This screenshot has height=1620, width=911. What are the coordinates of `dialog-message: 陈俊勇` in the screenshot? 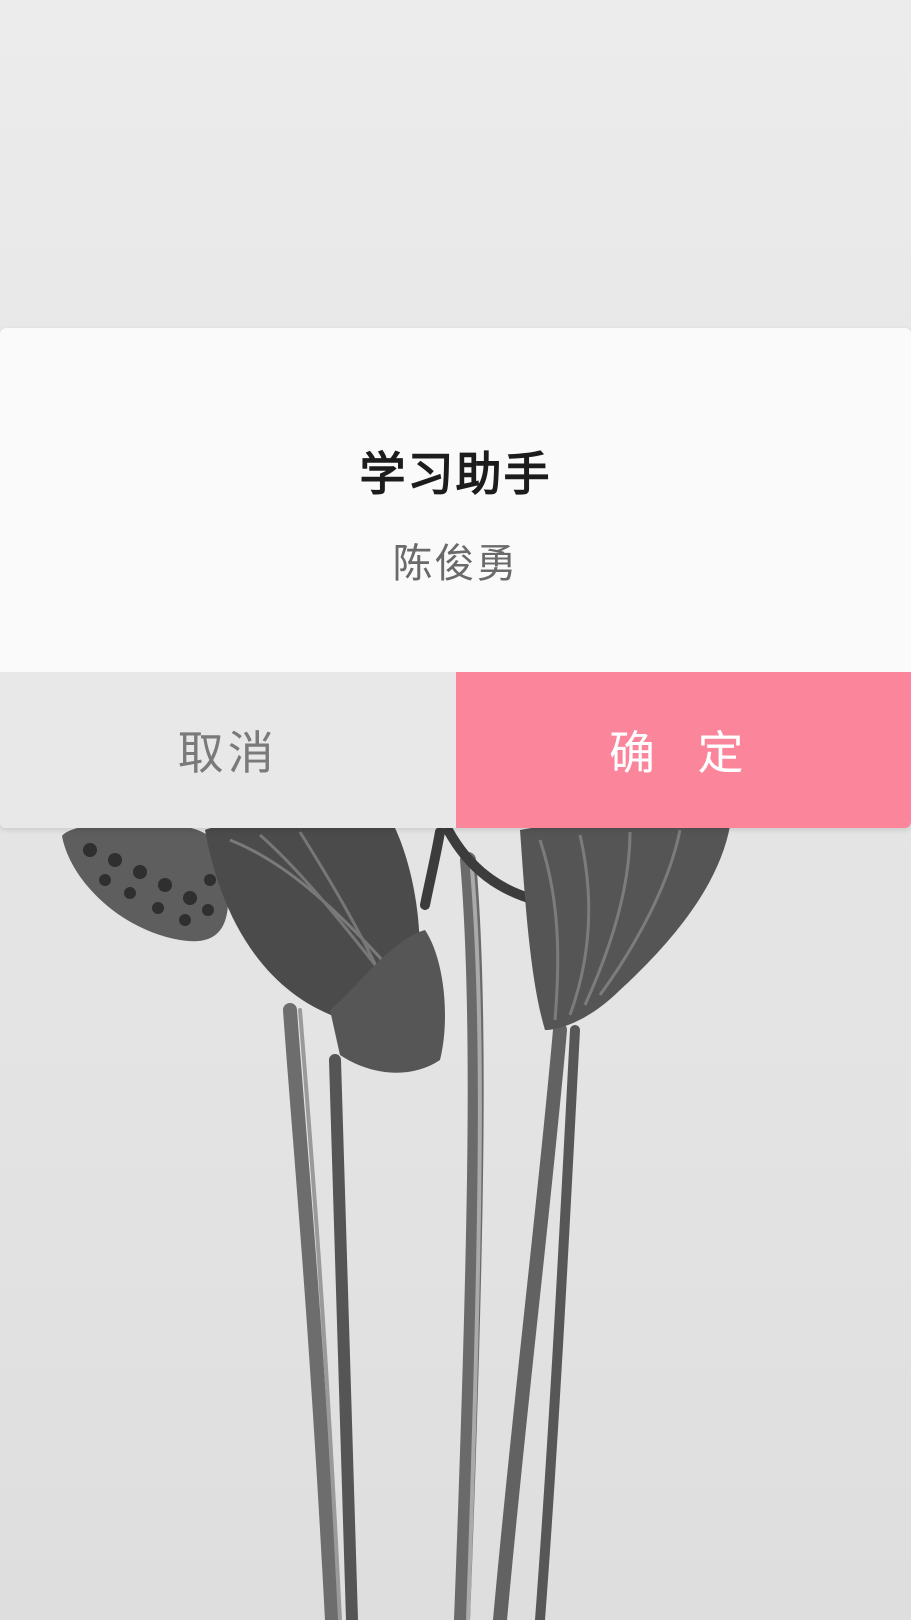 It's located at (455, 564).